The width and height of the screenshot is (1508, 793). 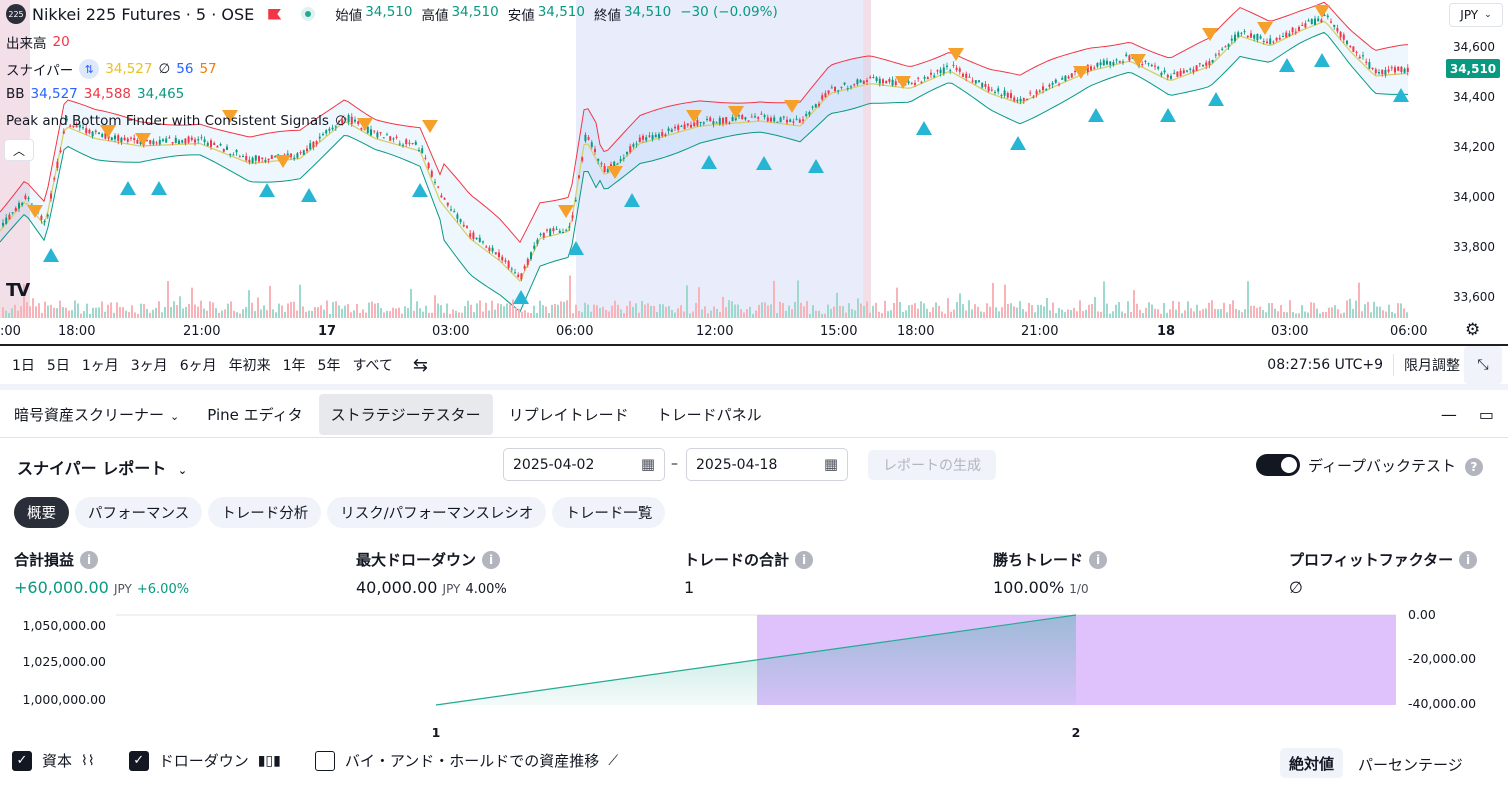 What do you see at coordinates (709, 414) in the screenshot?
I see `panel-tab: トレードパネル` at bounding box center [709, 414].